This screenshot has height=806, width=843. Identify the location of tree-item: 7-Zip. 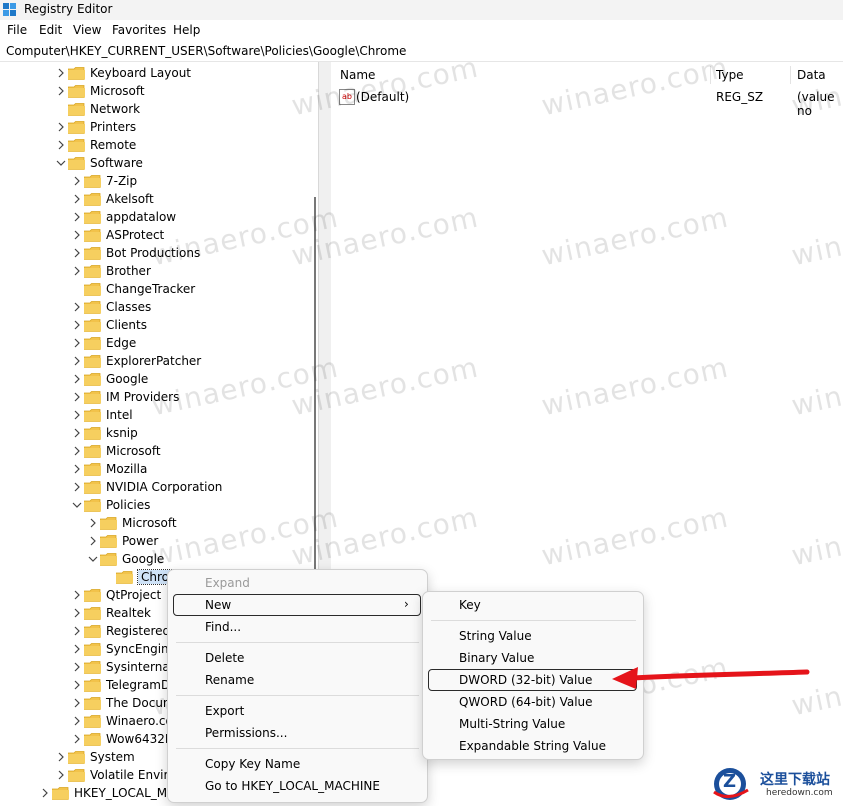
(158, 181).